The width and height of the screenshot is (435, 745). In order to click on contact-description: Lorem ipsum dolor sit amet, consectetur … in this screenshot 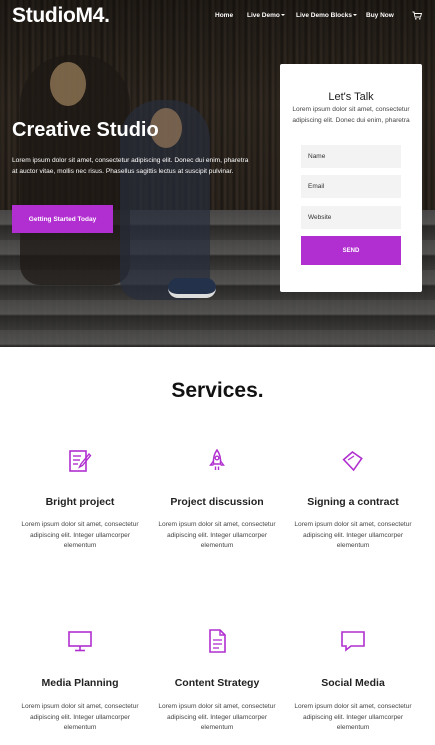, I will do `click(351, 115)`.